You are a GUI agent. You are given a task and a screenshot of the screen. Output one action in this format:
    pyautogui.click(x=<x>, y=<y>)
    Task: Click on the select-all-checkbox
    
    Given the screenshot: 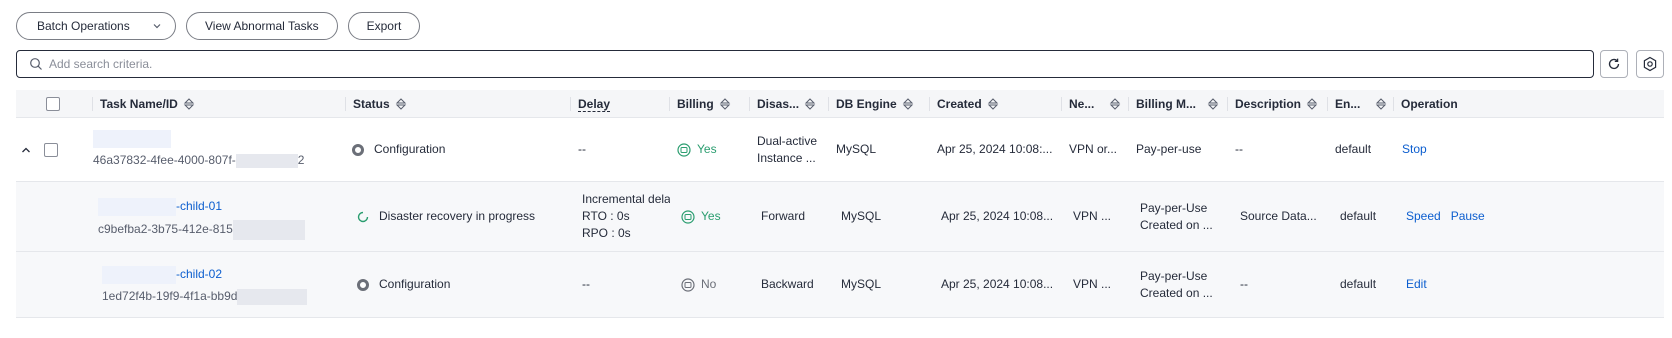 What is the action you would take?
    pyautogui.click(x=53, y=104)
    